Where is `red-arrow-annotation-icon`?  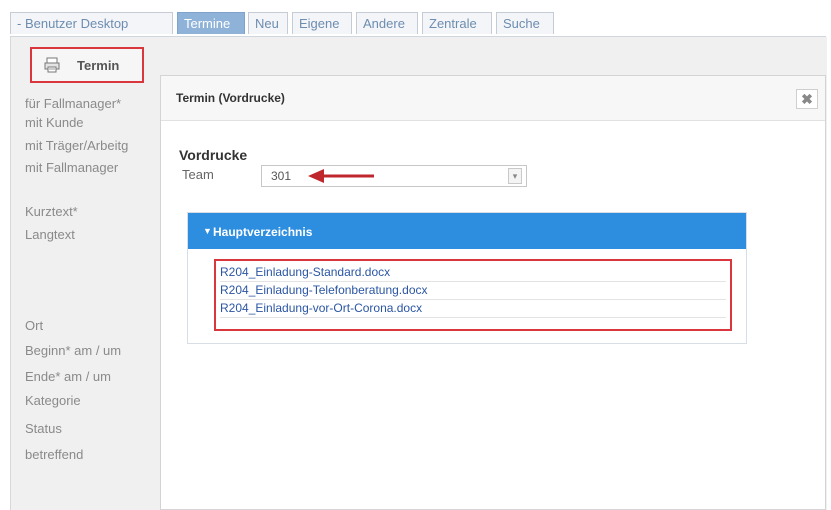 red-arrow-annotation-icon is located at coordinates (341, 176).